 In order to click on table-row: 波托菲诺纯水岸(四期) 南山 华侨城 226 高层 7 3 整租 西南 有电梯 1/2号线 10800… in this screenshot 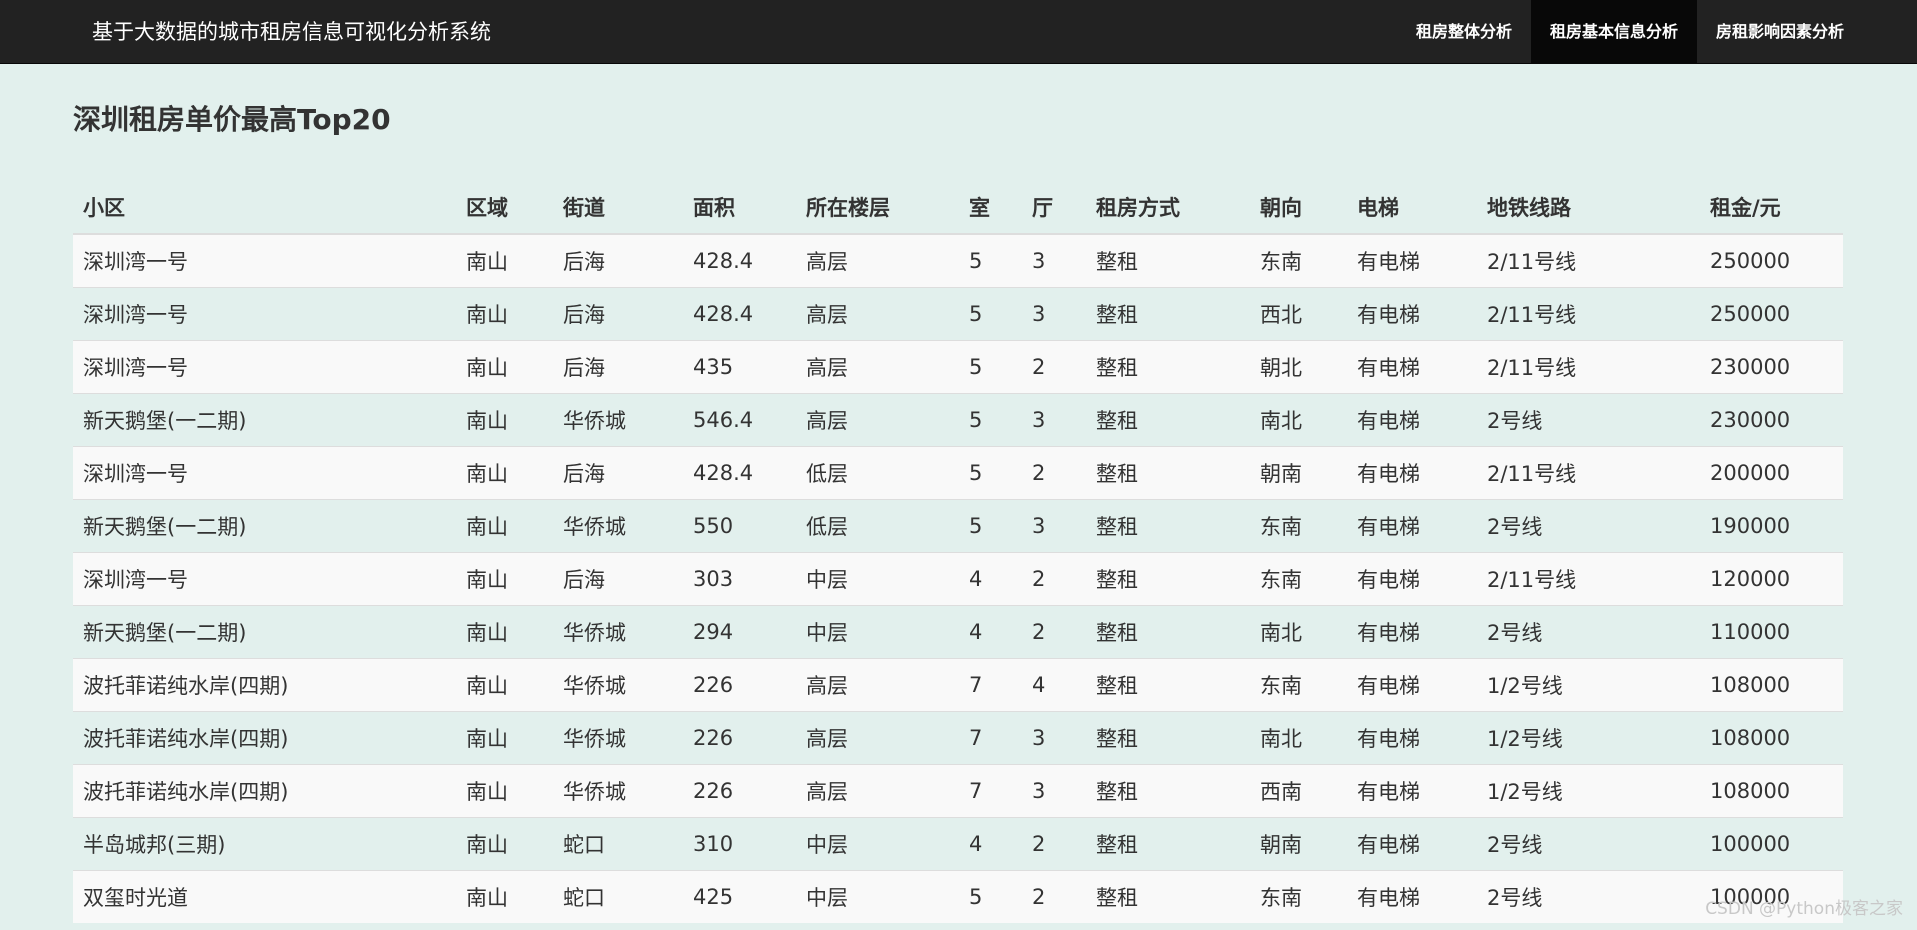, I will do `click(958, 791)`.